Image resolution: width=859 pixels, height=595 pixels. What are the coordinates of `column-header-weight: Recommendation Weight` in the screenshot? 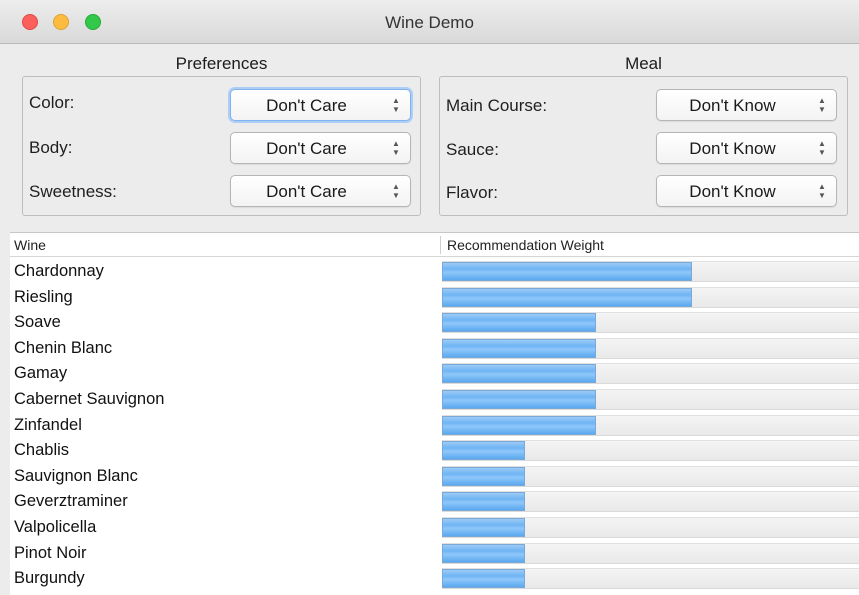 It's located at (525, 245).